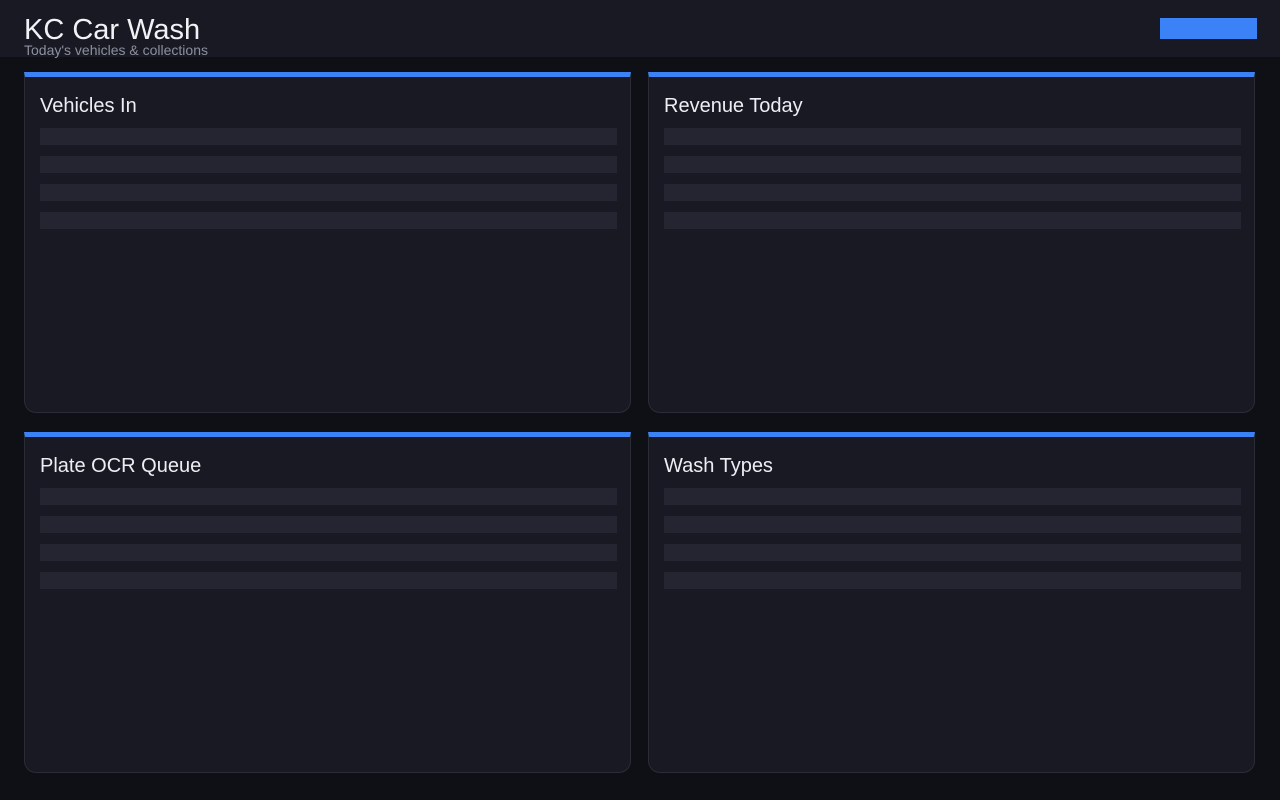 This screenshot has width=1280, height=800. Describe the element at coordinates (121, 466) in the screenshot. I see `panel-title: Plate OCR Queue` at that location.